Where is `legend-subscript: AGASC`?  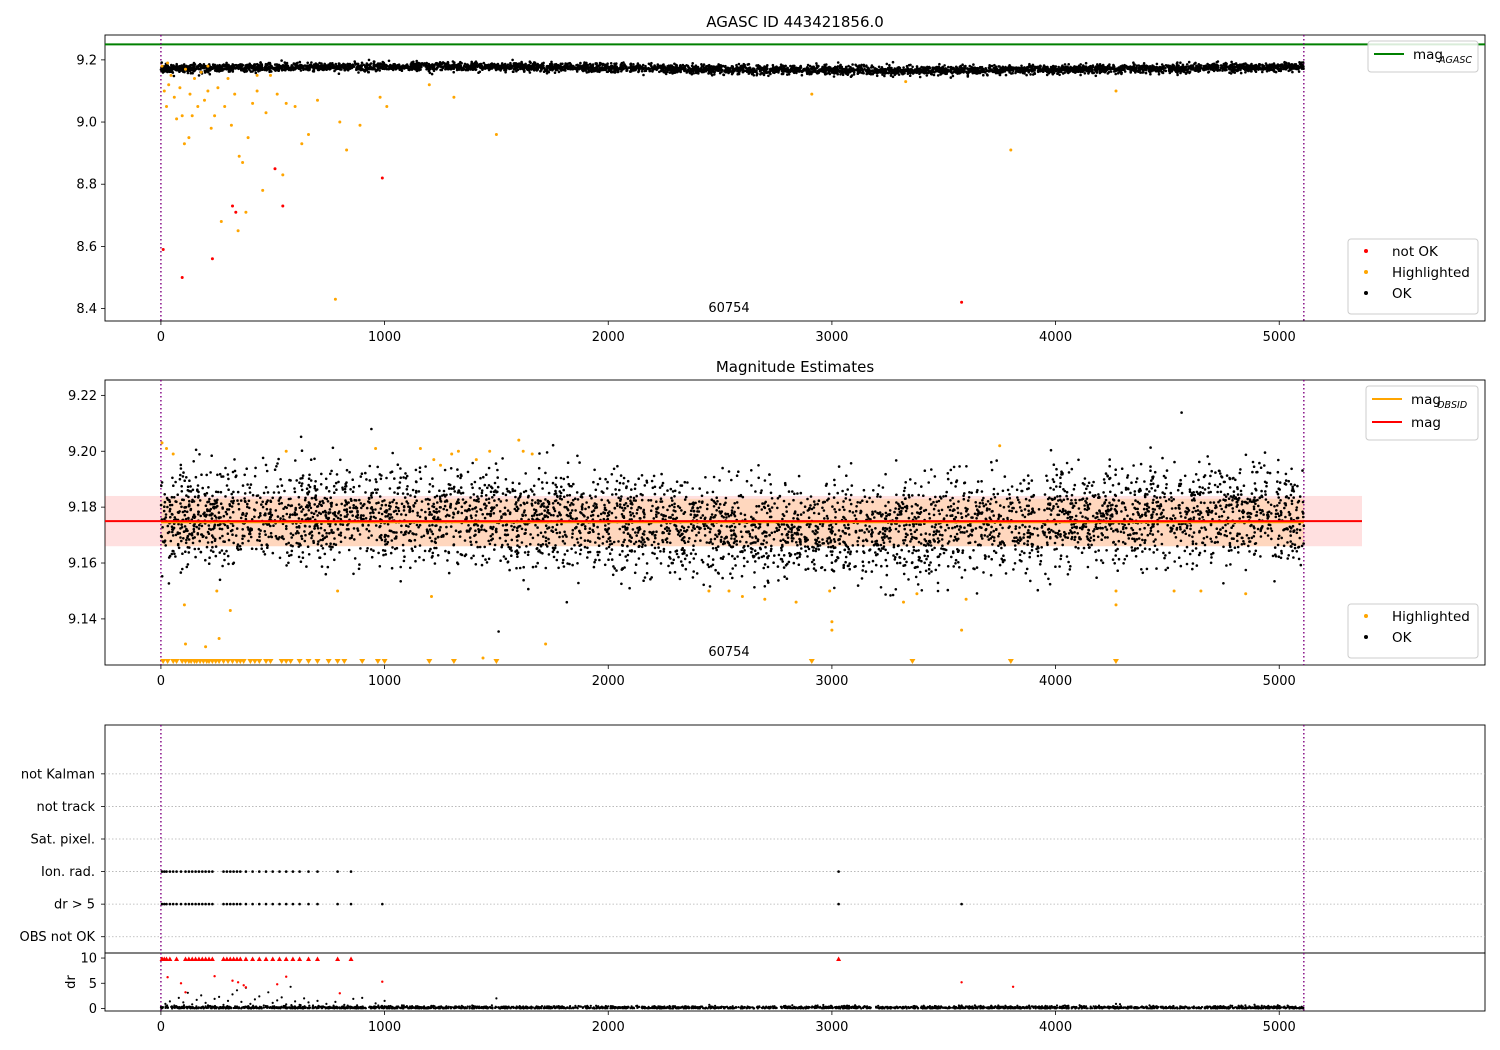 legend-subscript: AGASC is located at coordinates (1455, 60).